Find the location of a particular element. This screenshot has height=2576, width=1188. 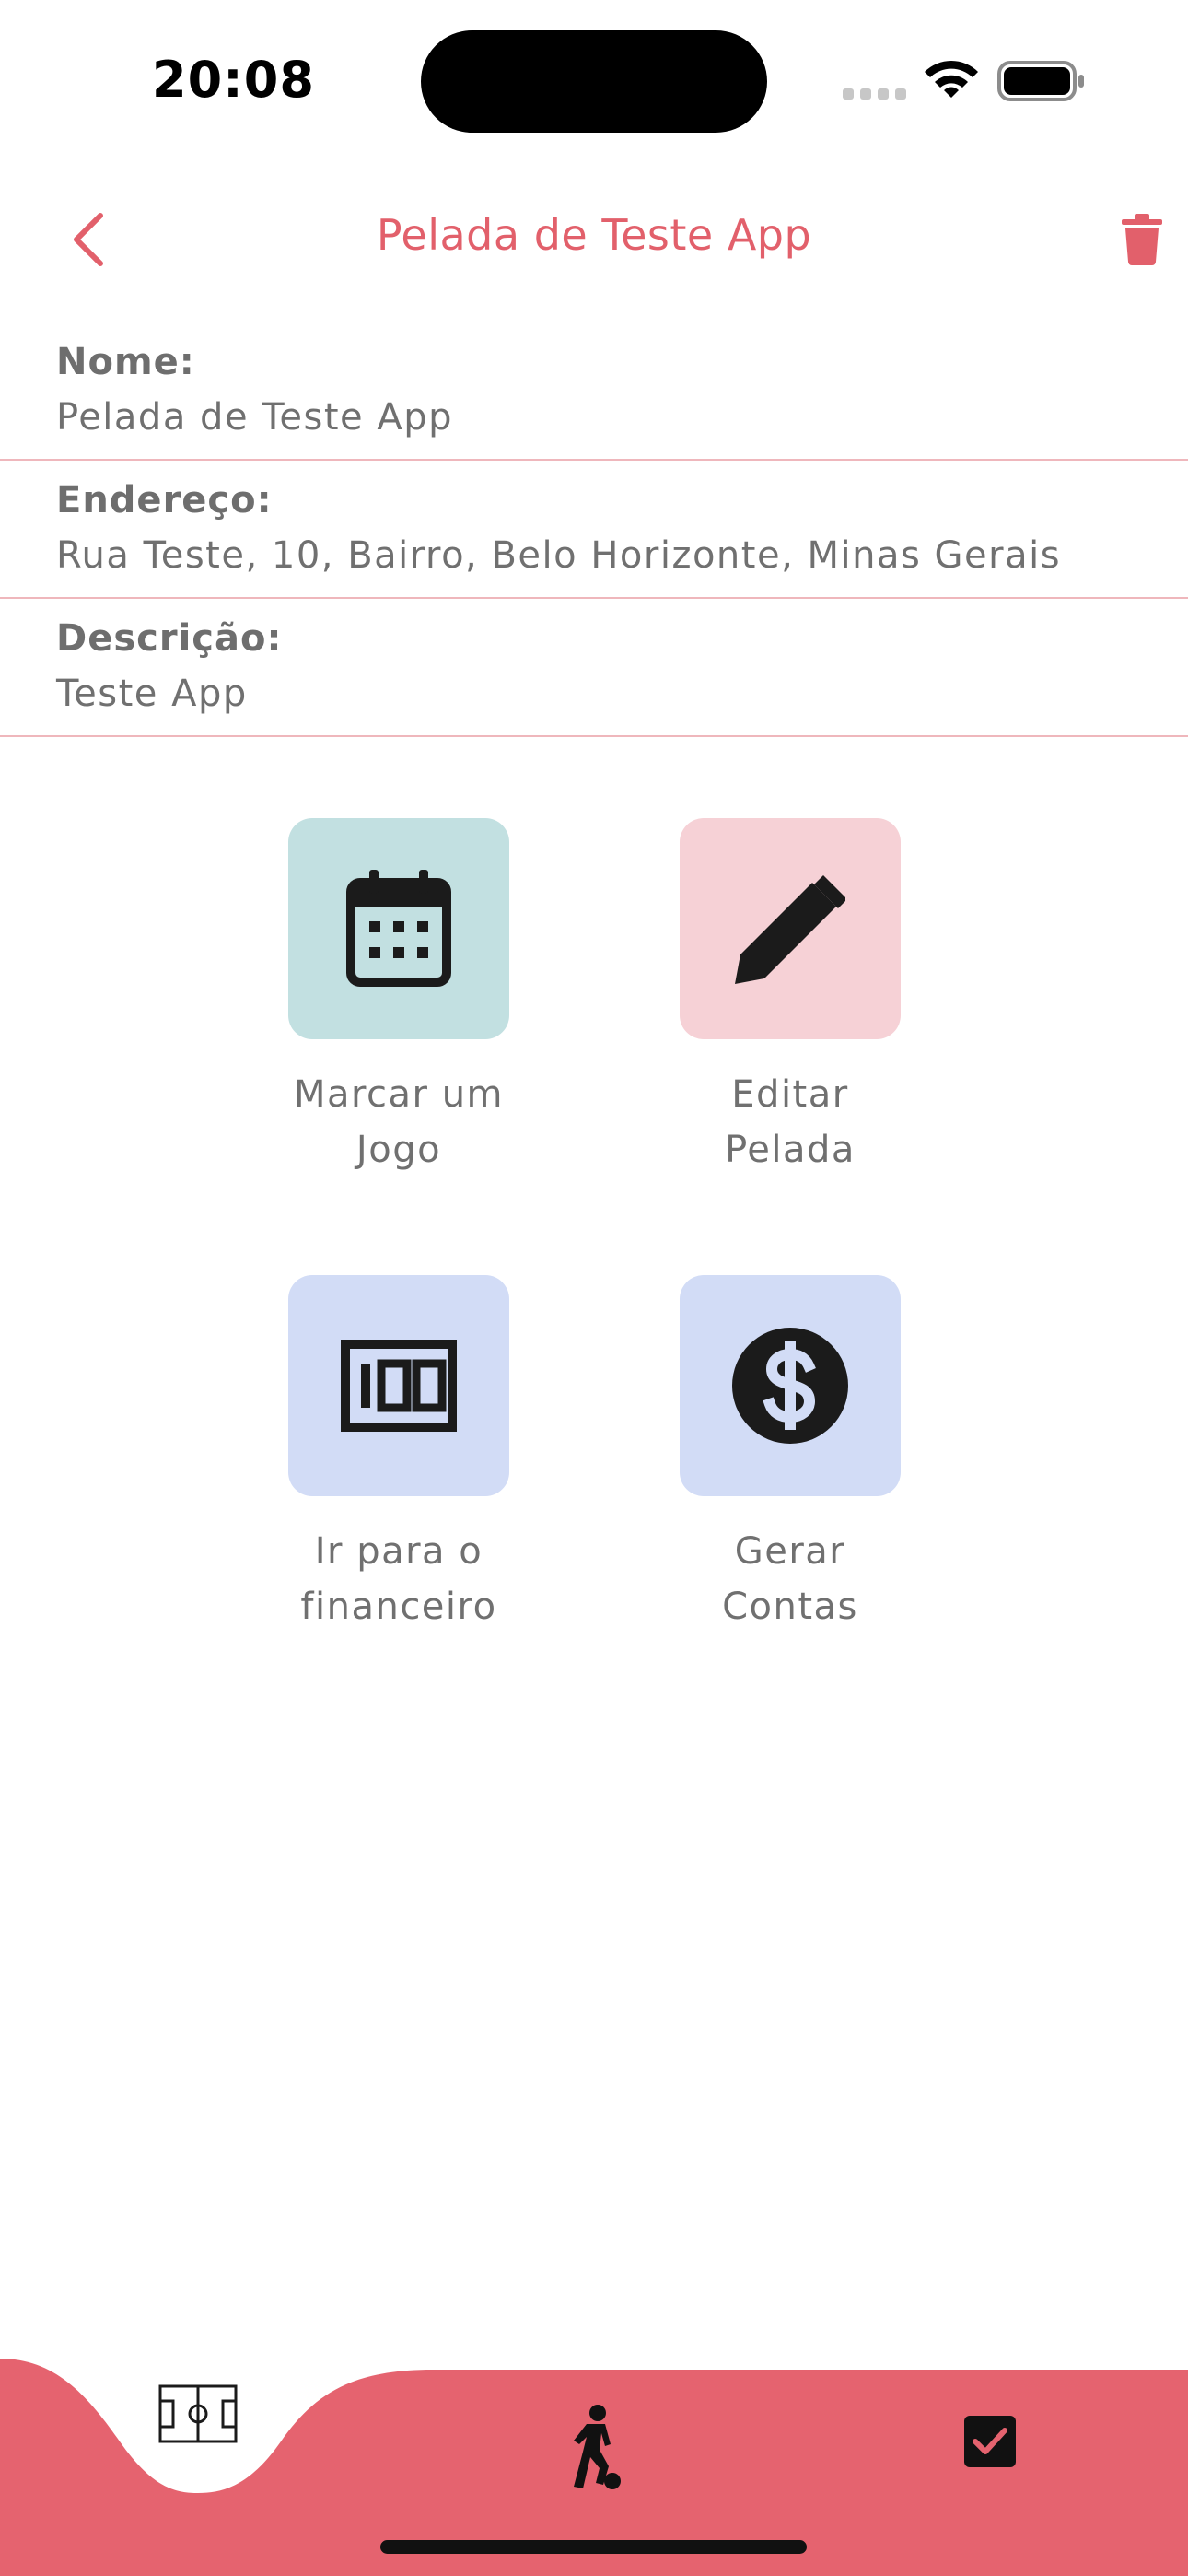

wifi-icon is located at coordinates (951, 79).